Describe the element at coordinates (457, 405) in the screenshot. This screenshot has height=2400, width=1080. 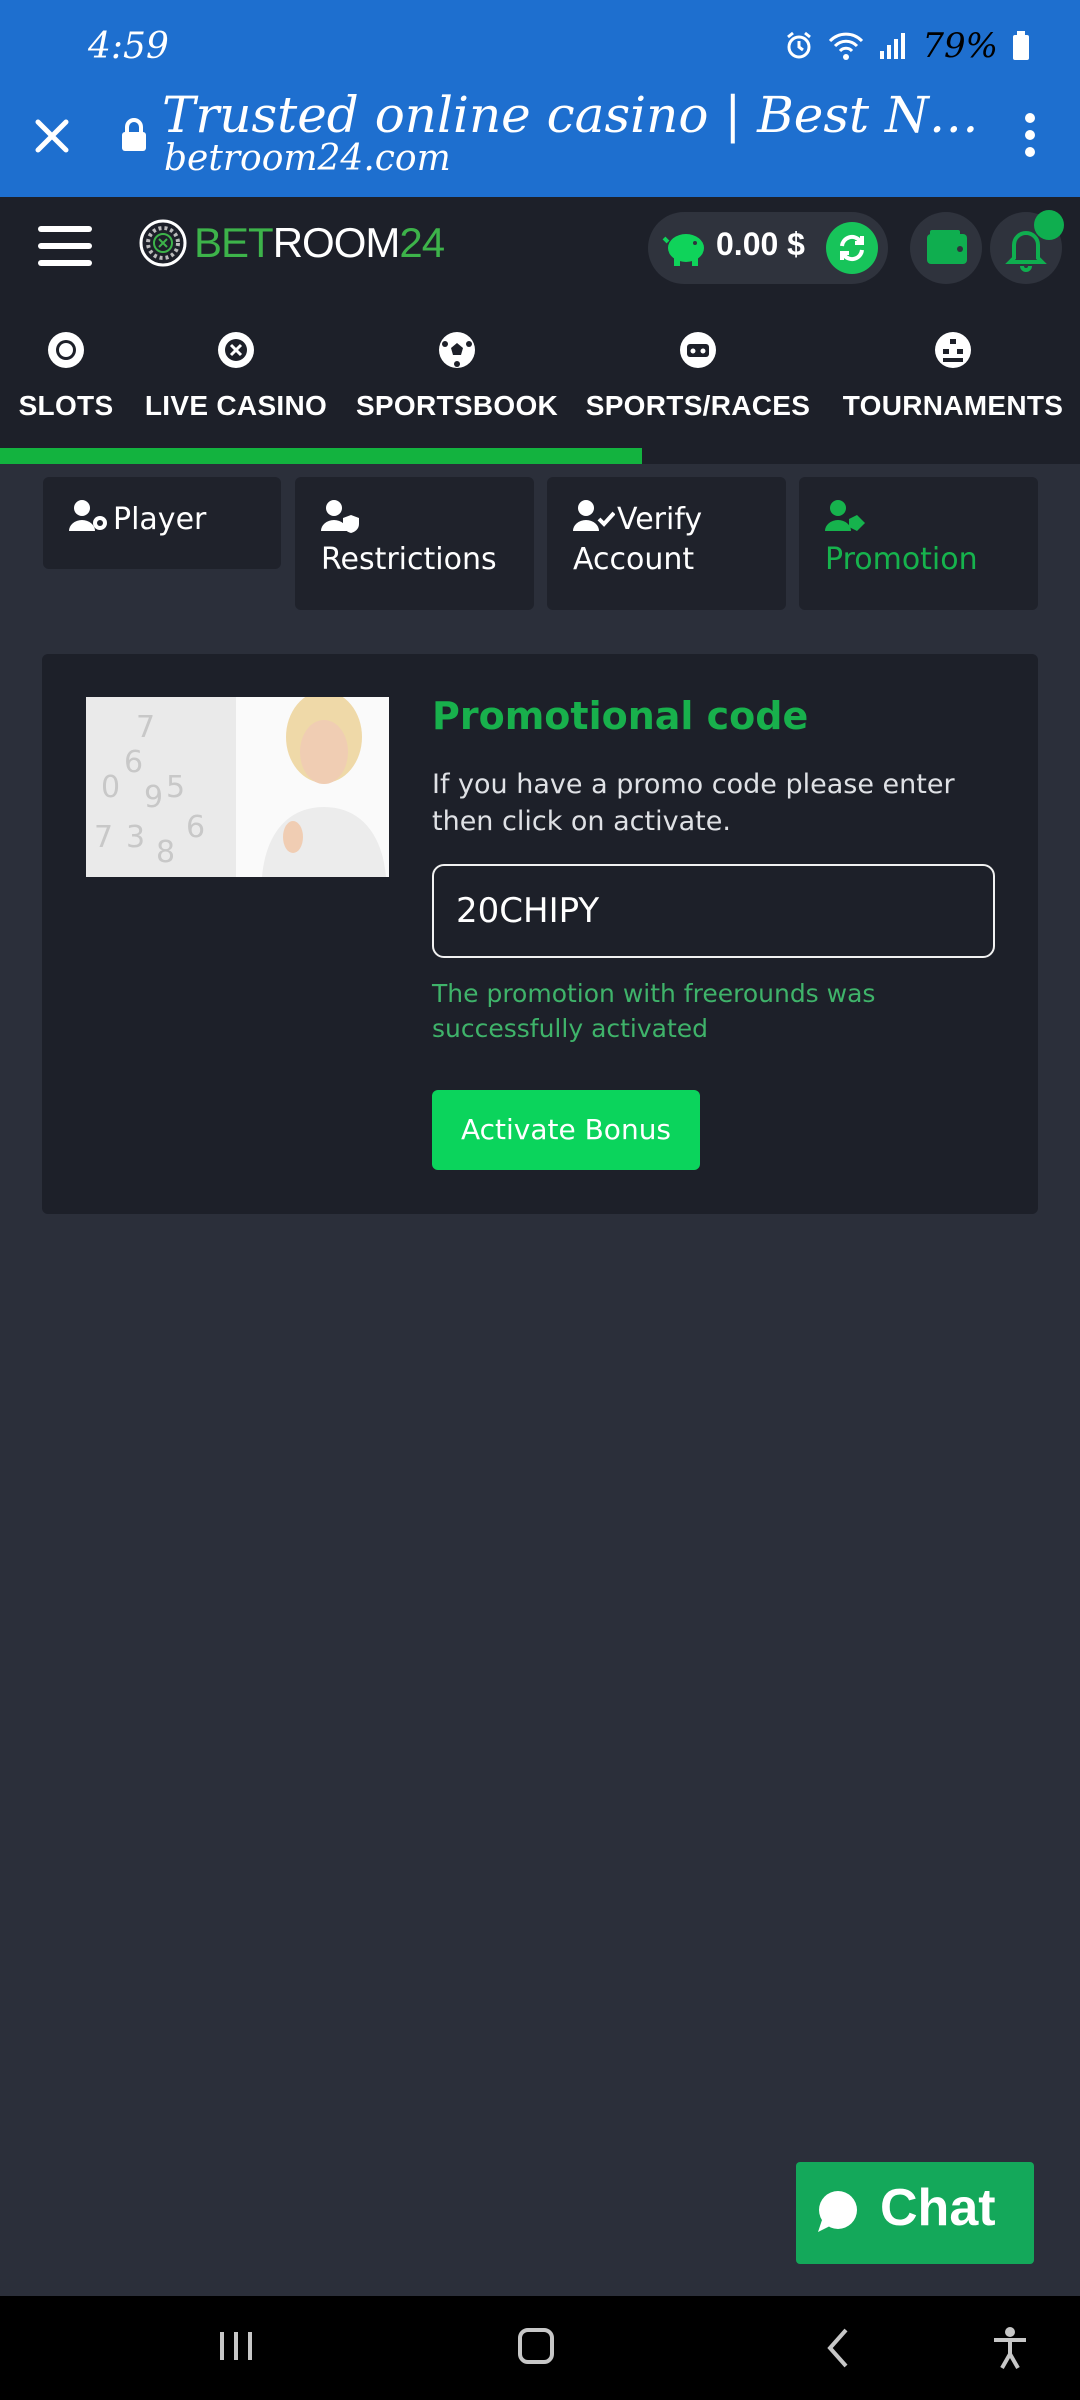
I see `nav-label: SPORTSBOOK` at that location.